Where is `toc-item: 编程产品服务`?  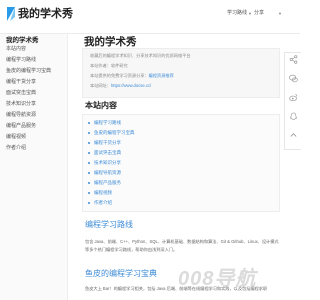 toc-item: 编程产品服务 is located at coordinates (107, 183).